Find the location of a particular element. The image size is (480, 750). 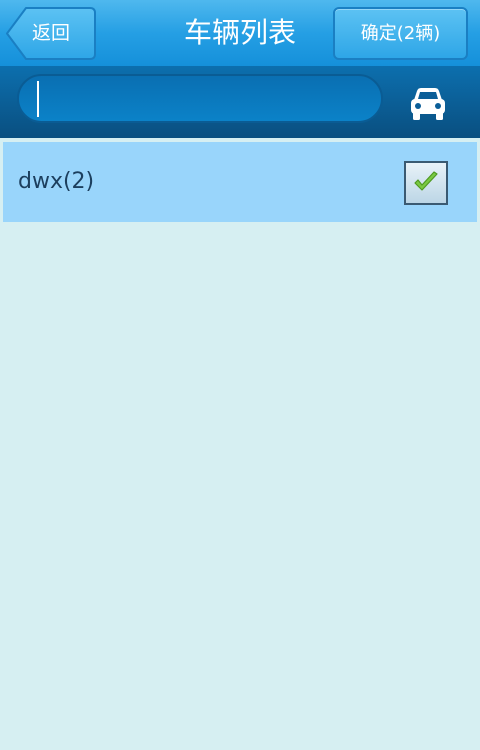

vehicle-filter-button is located at coordinates (428, 105).